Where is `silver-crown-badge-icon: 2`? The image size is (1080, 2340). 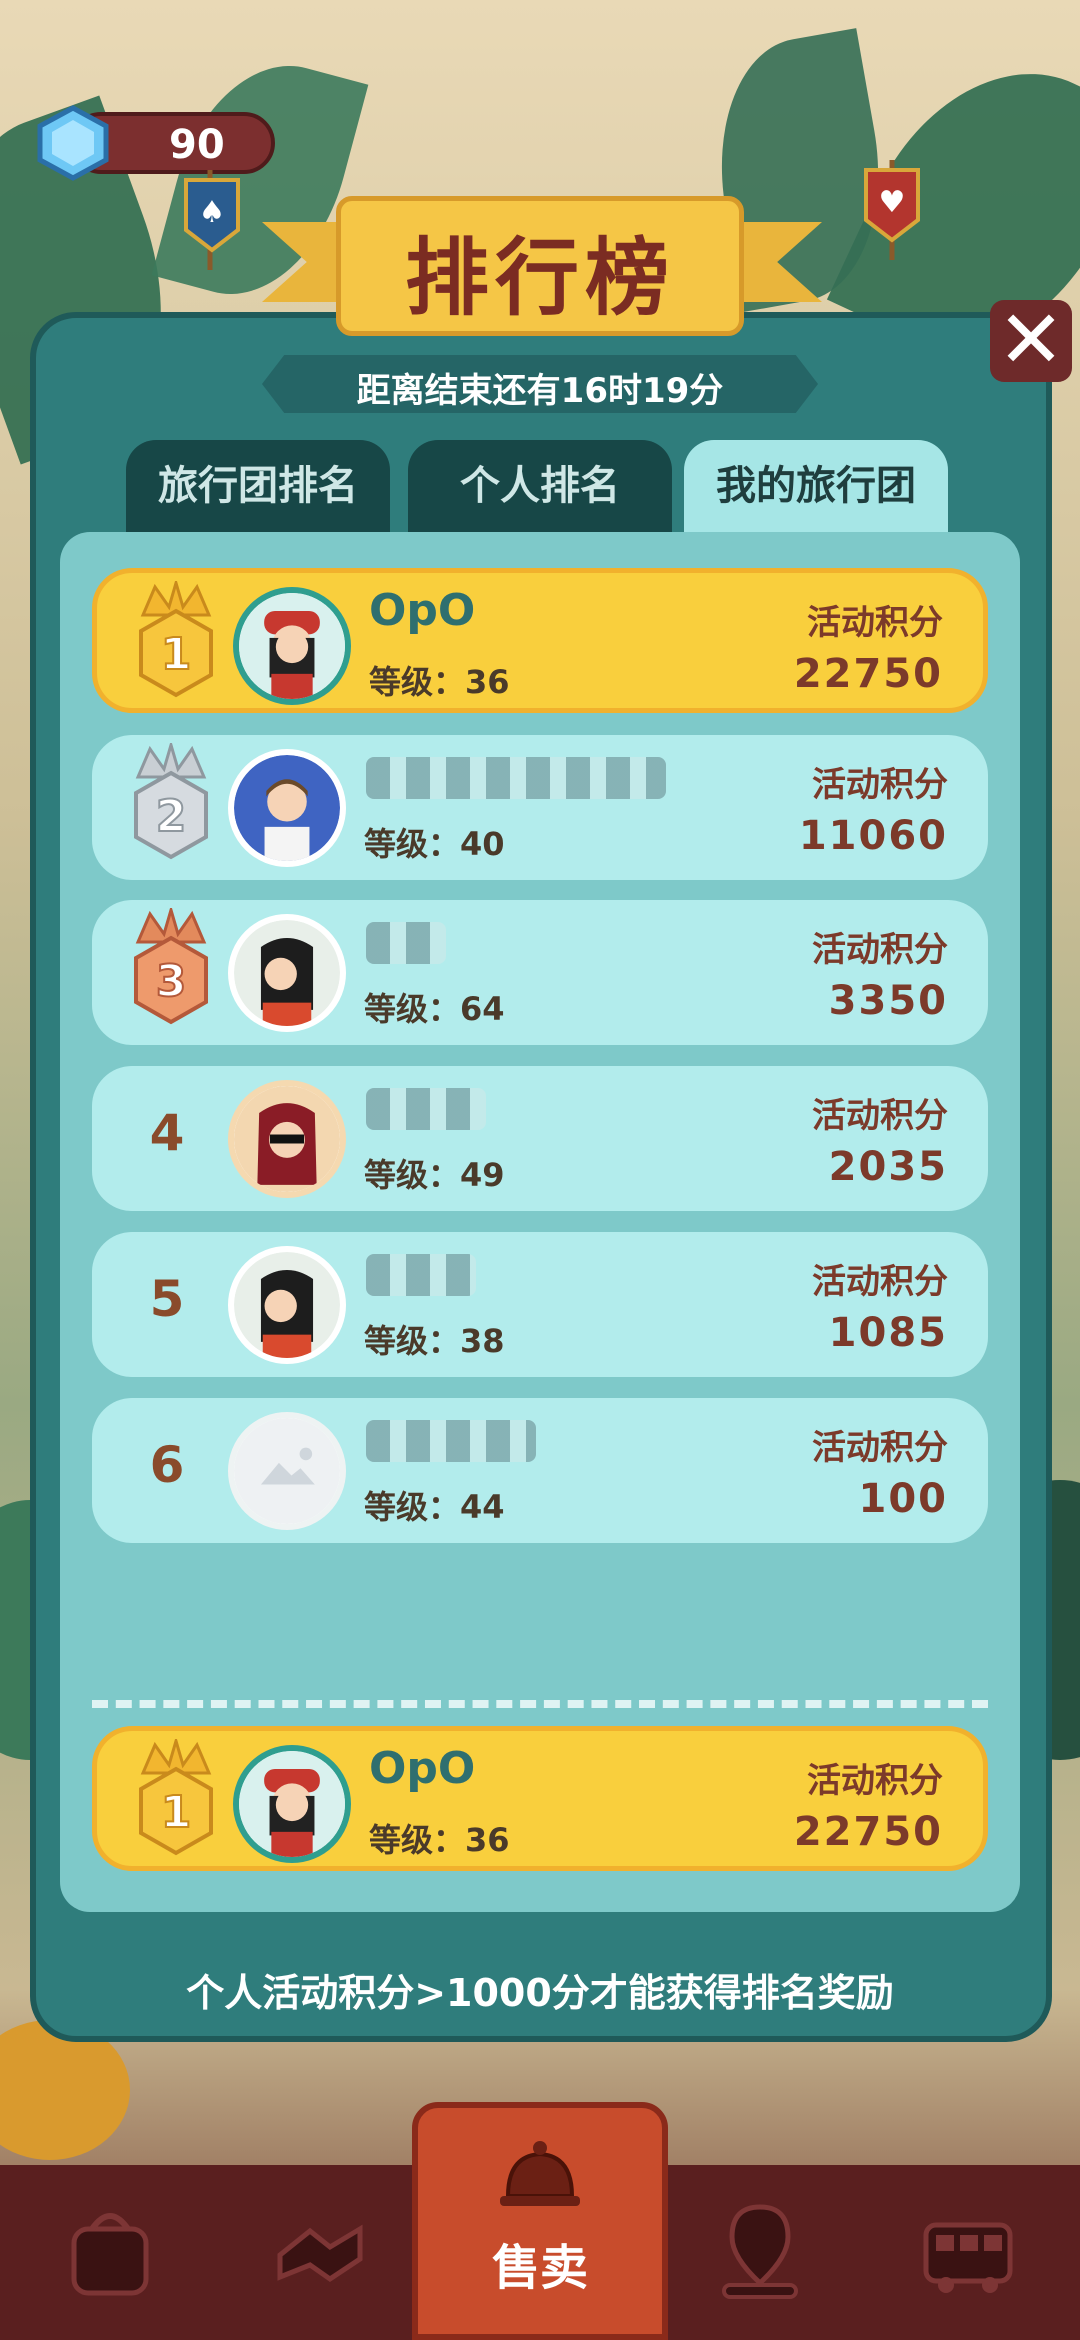
silver-crown-badge-icon: 2 is located at coordinates (171, 801).